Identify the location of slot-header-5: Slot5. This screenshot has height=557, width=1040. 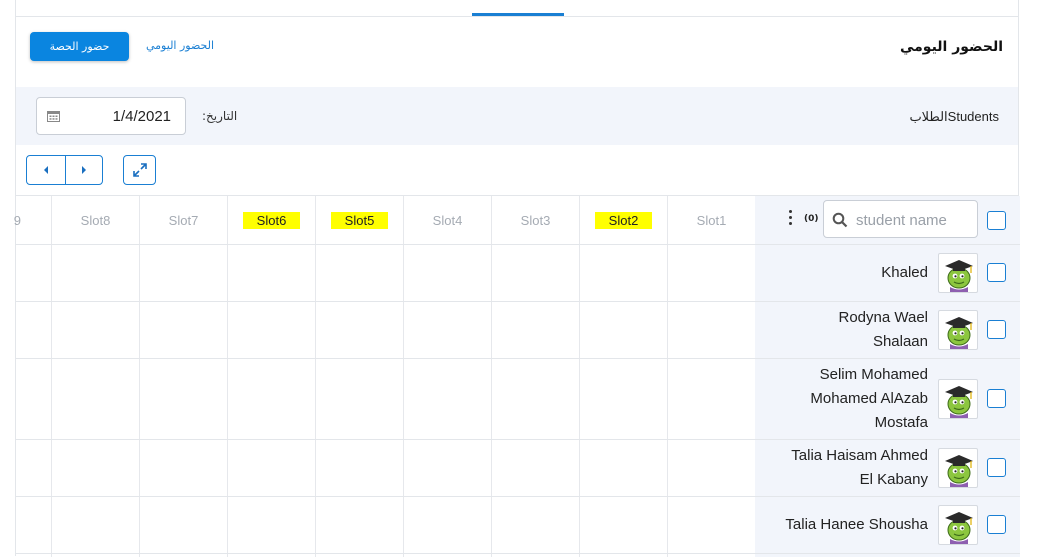
(359, 220).